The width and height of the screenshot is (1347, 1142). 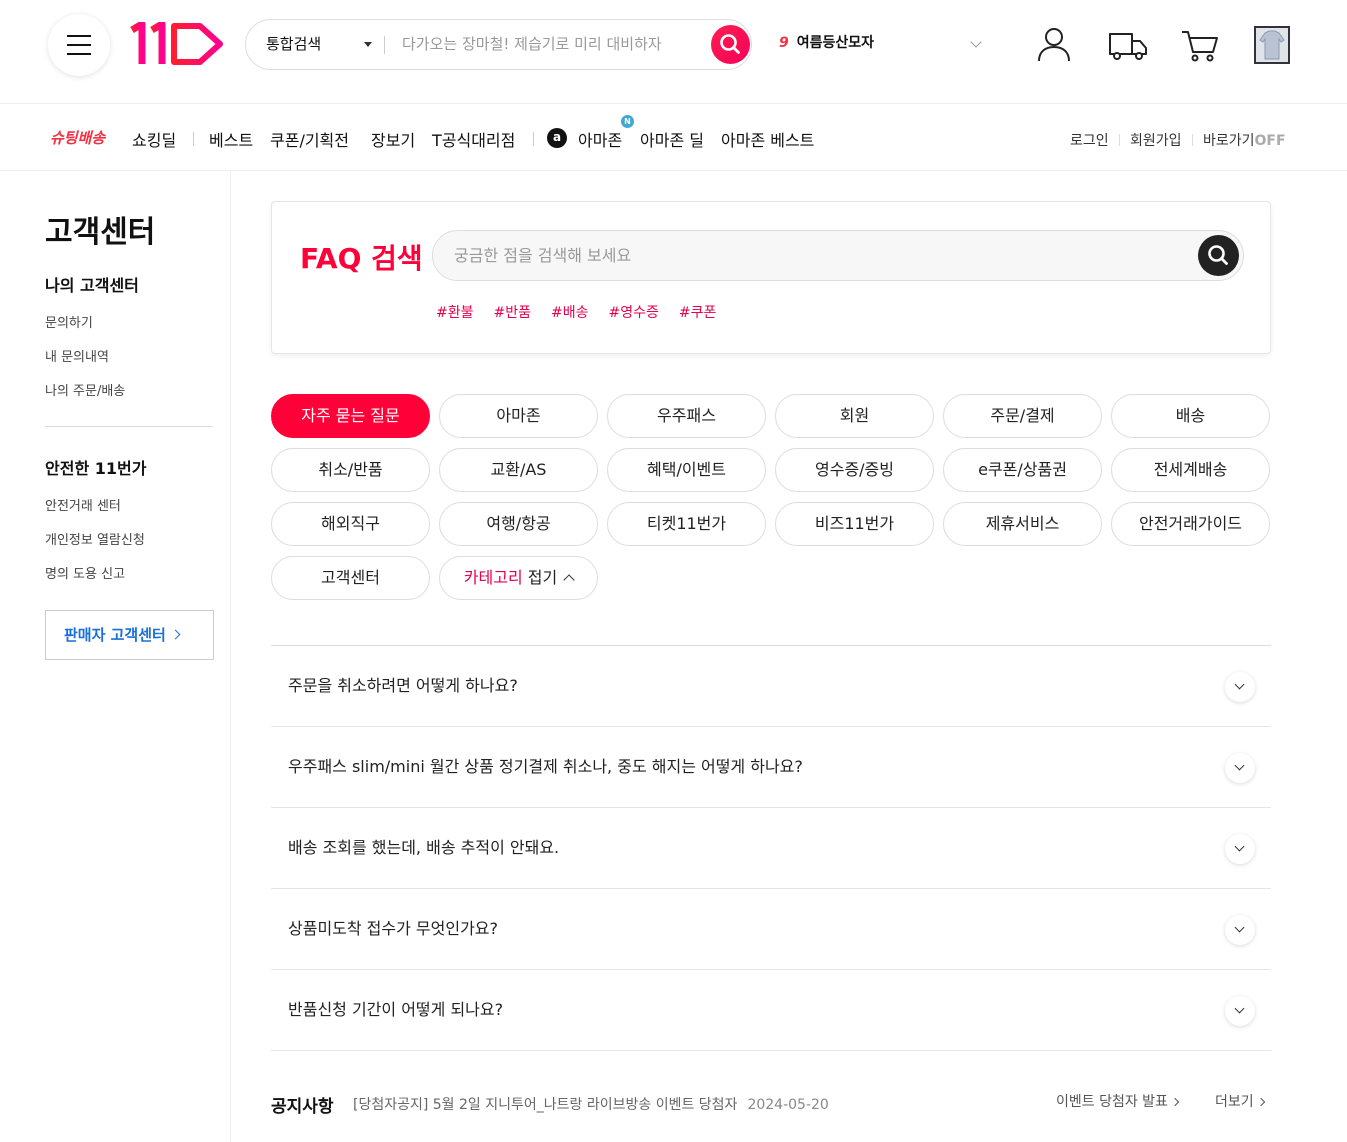 I want to click on recent-item-thumbnail, so click(x=1272, y=45).